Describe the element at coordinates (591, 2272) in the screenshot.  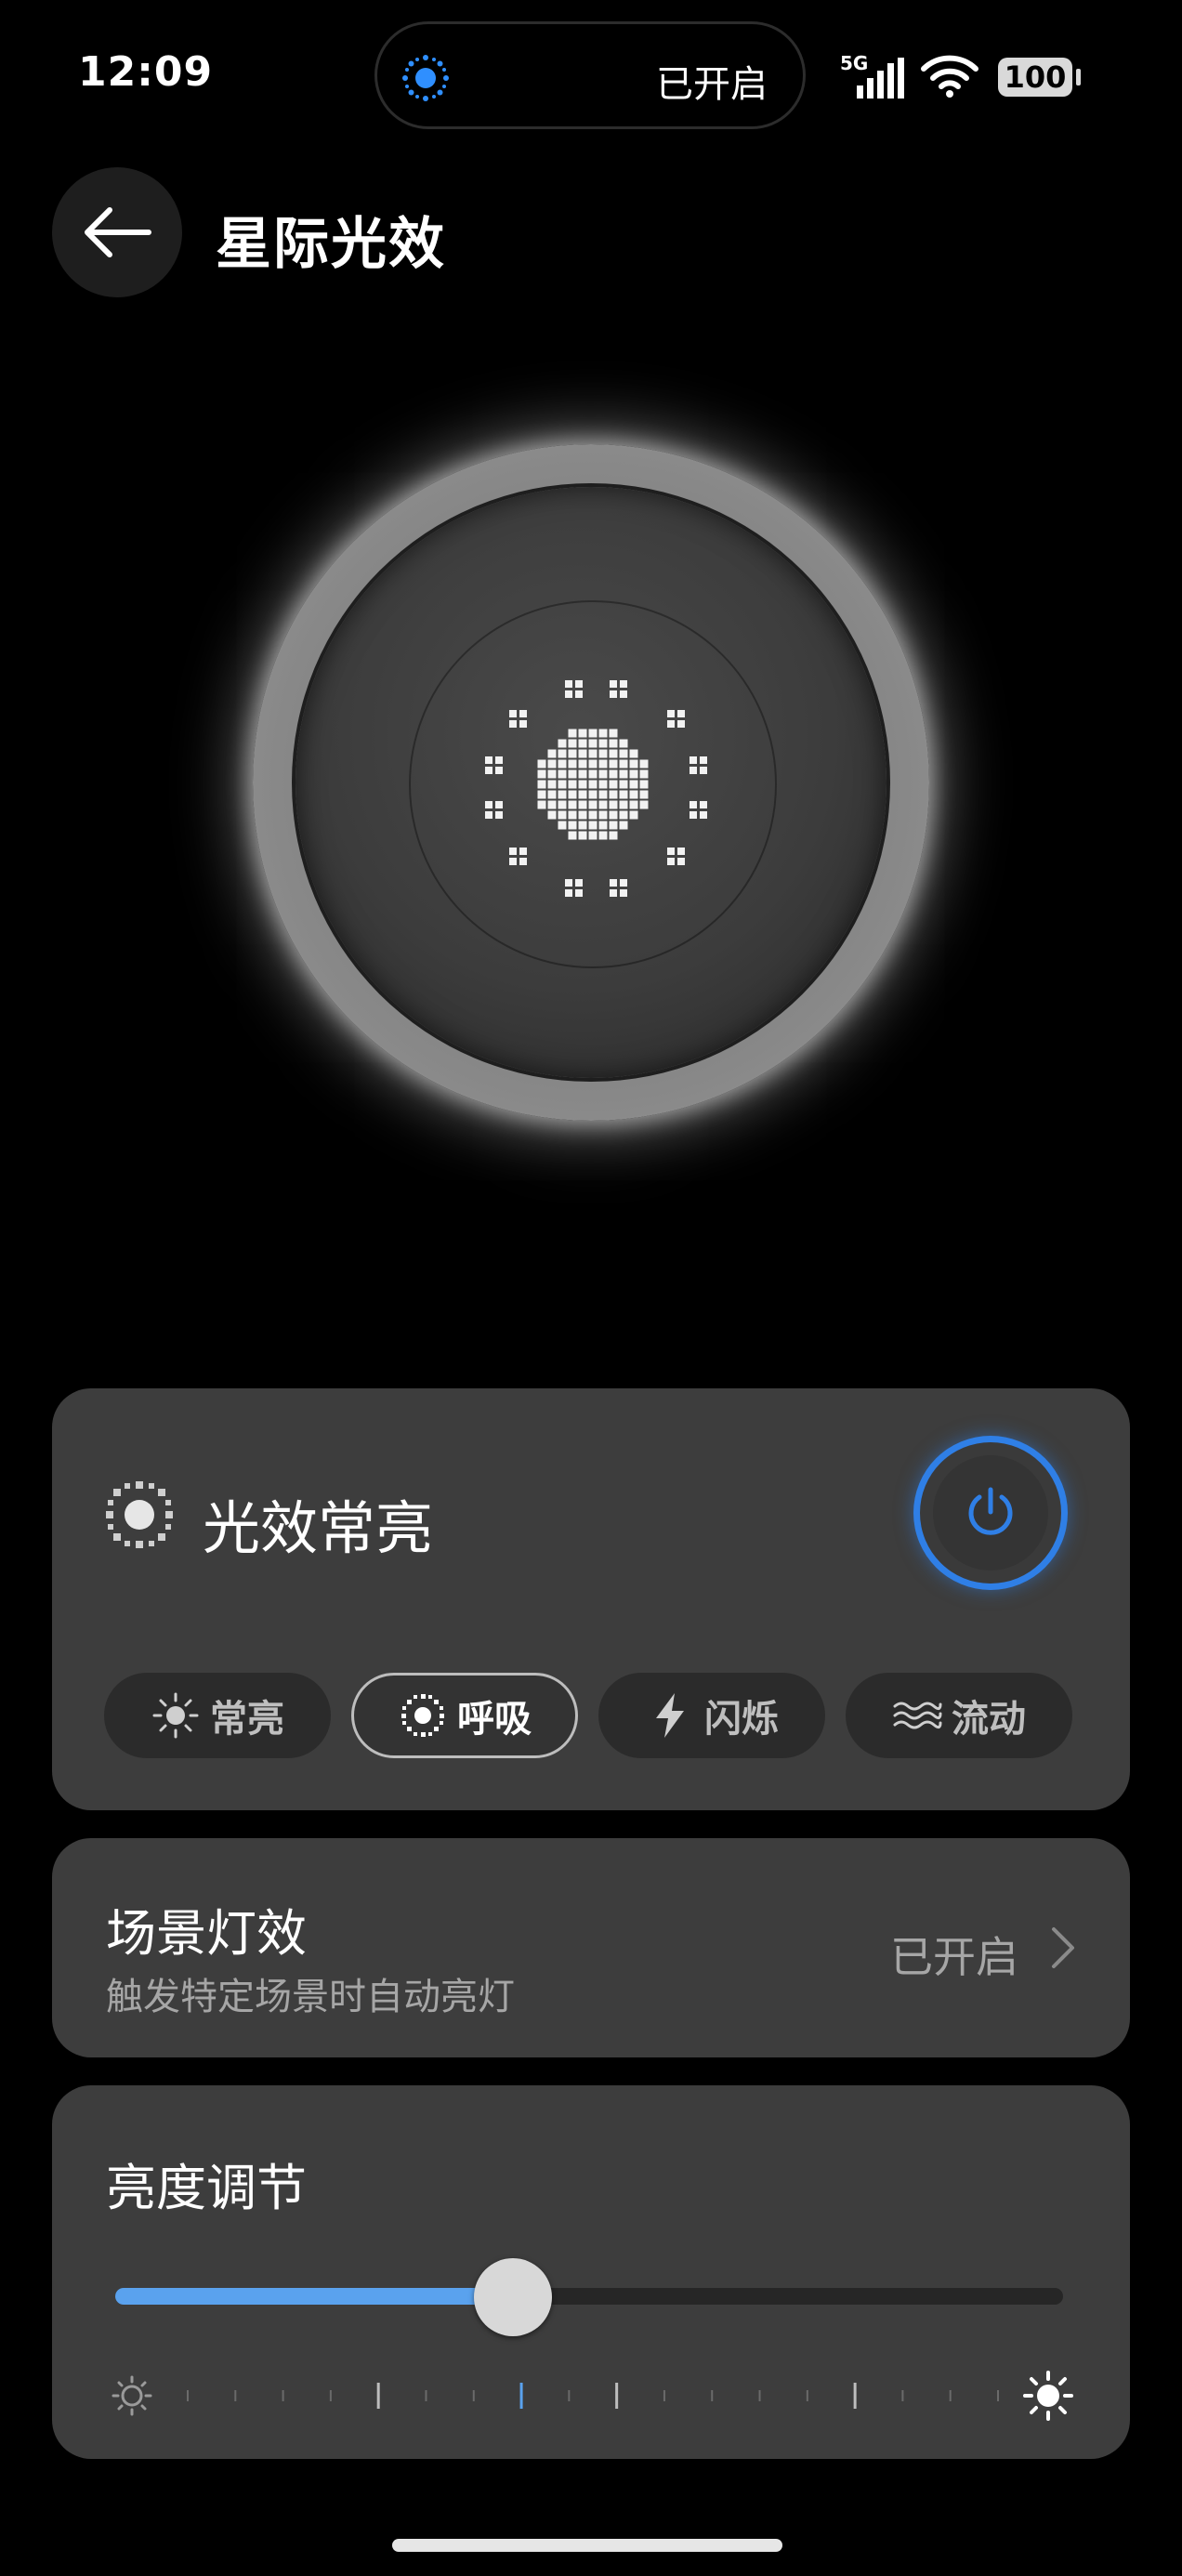
I see `brightness-card: 亮度调节` at that location.